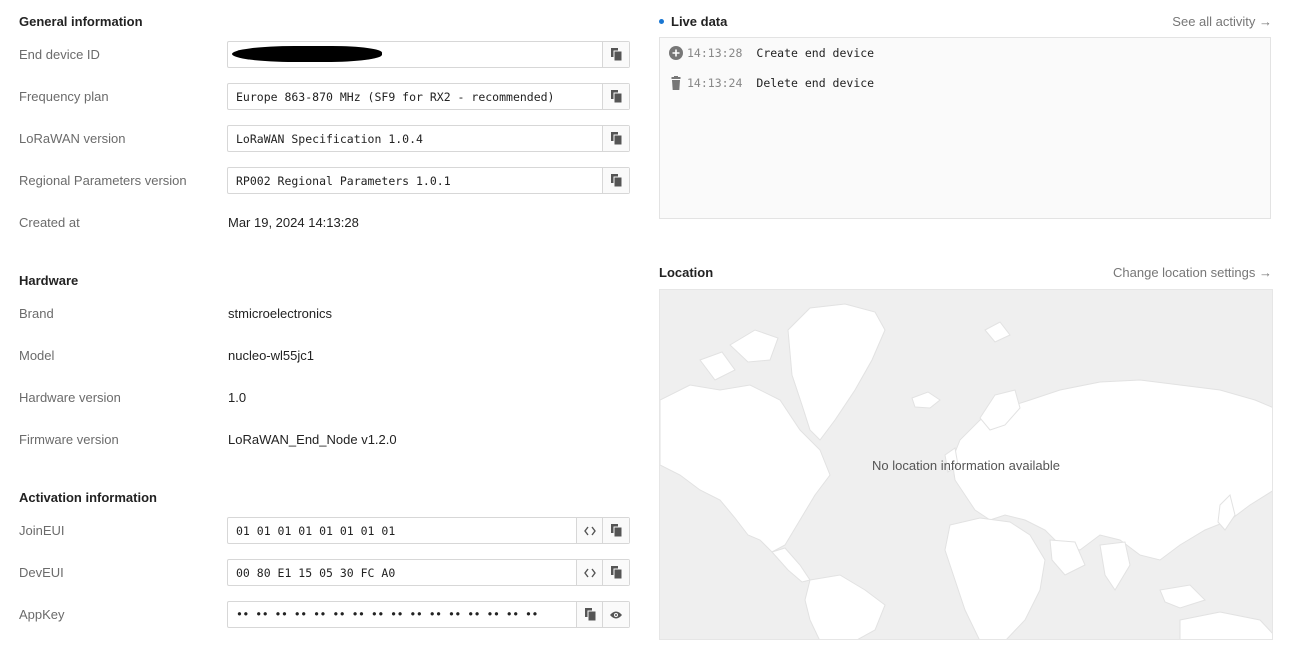 Image resolution: width=1290 pixels, height=660 pixels. Describe the element at coordinates (428, 138) in the screenshot. I see `lorawan-version-field: LoRaWAN Specification 1.0.4` at that location.